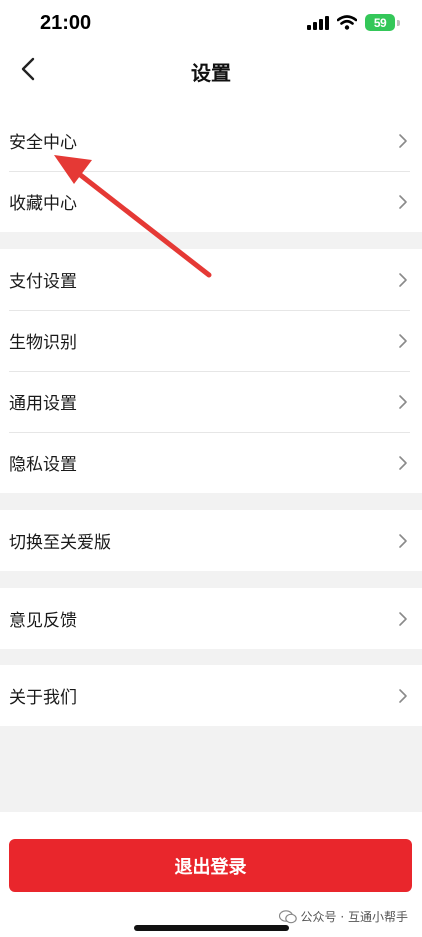 The height and width of the screenshot is (937, 422). I want to click on row-label: 收藏中心, so click(43, 204).